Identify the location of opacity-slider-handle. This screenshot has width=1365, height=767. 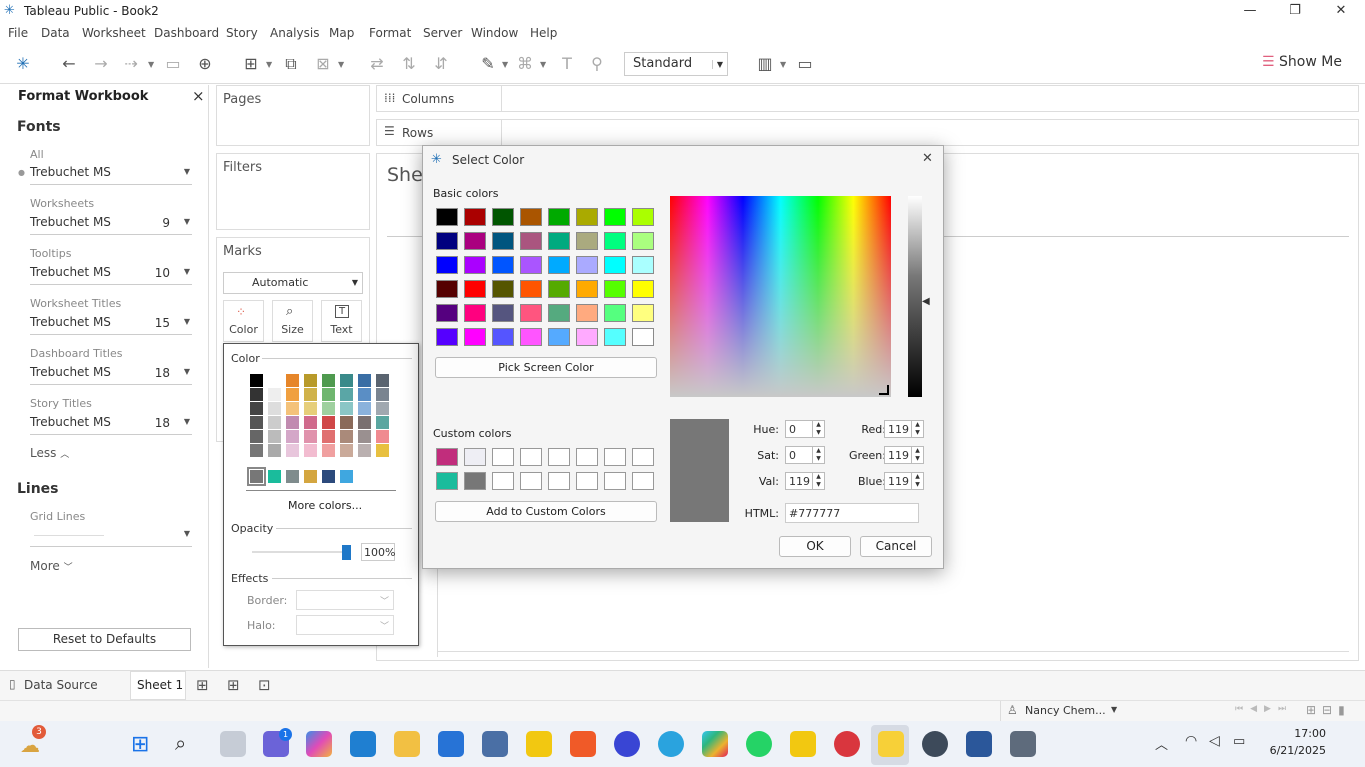
(346, 552).